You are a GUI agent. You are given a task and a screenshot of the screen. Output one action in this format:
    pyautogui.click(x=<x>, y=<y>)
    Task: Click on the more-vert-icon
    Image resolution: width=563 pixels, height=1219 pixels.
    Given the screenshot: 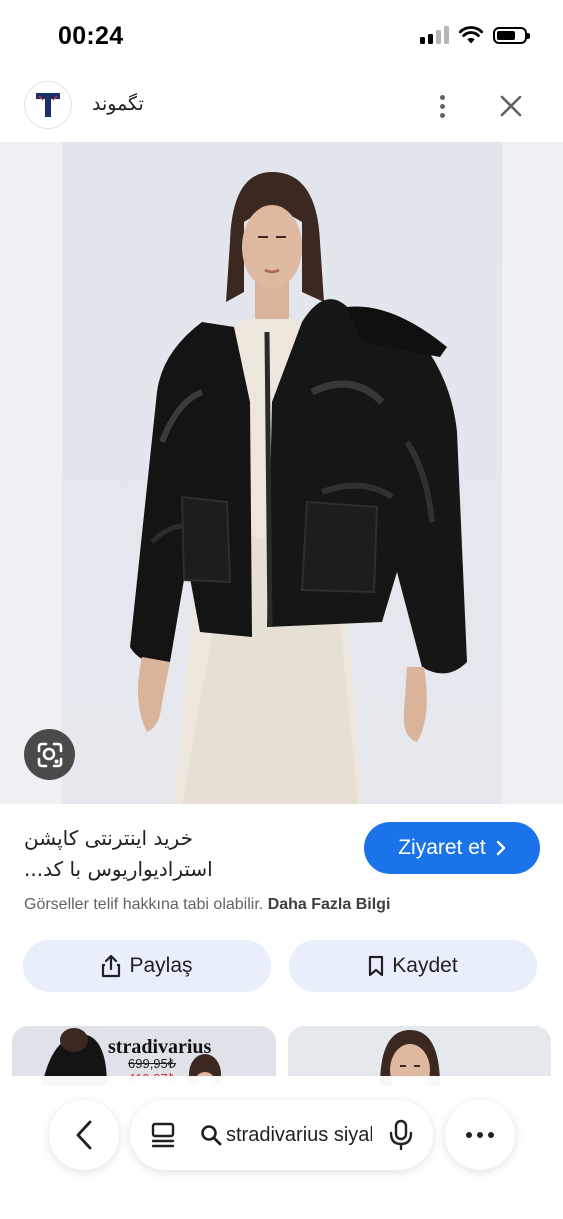 What is the action you would take?
    pyautogui.click(x=442, y=97)
    